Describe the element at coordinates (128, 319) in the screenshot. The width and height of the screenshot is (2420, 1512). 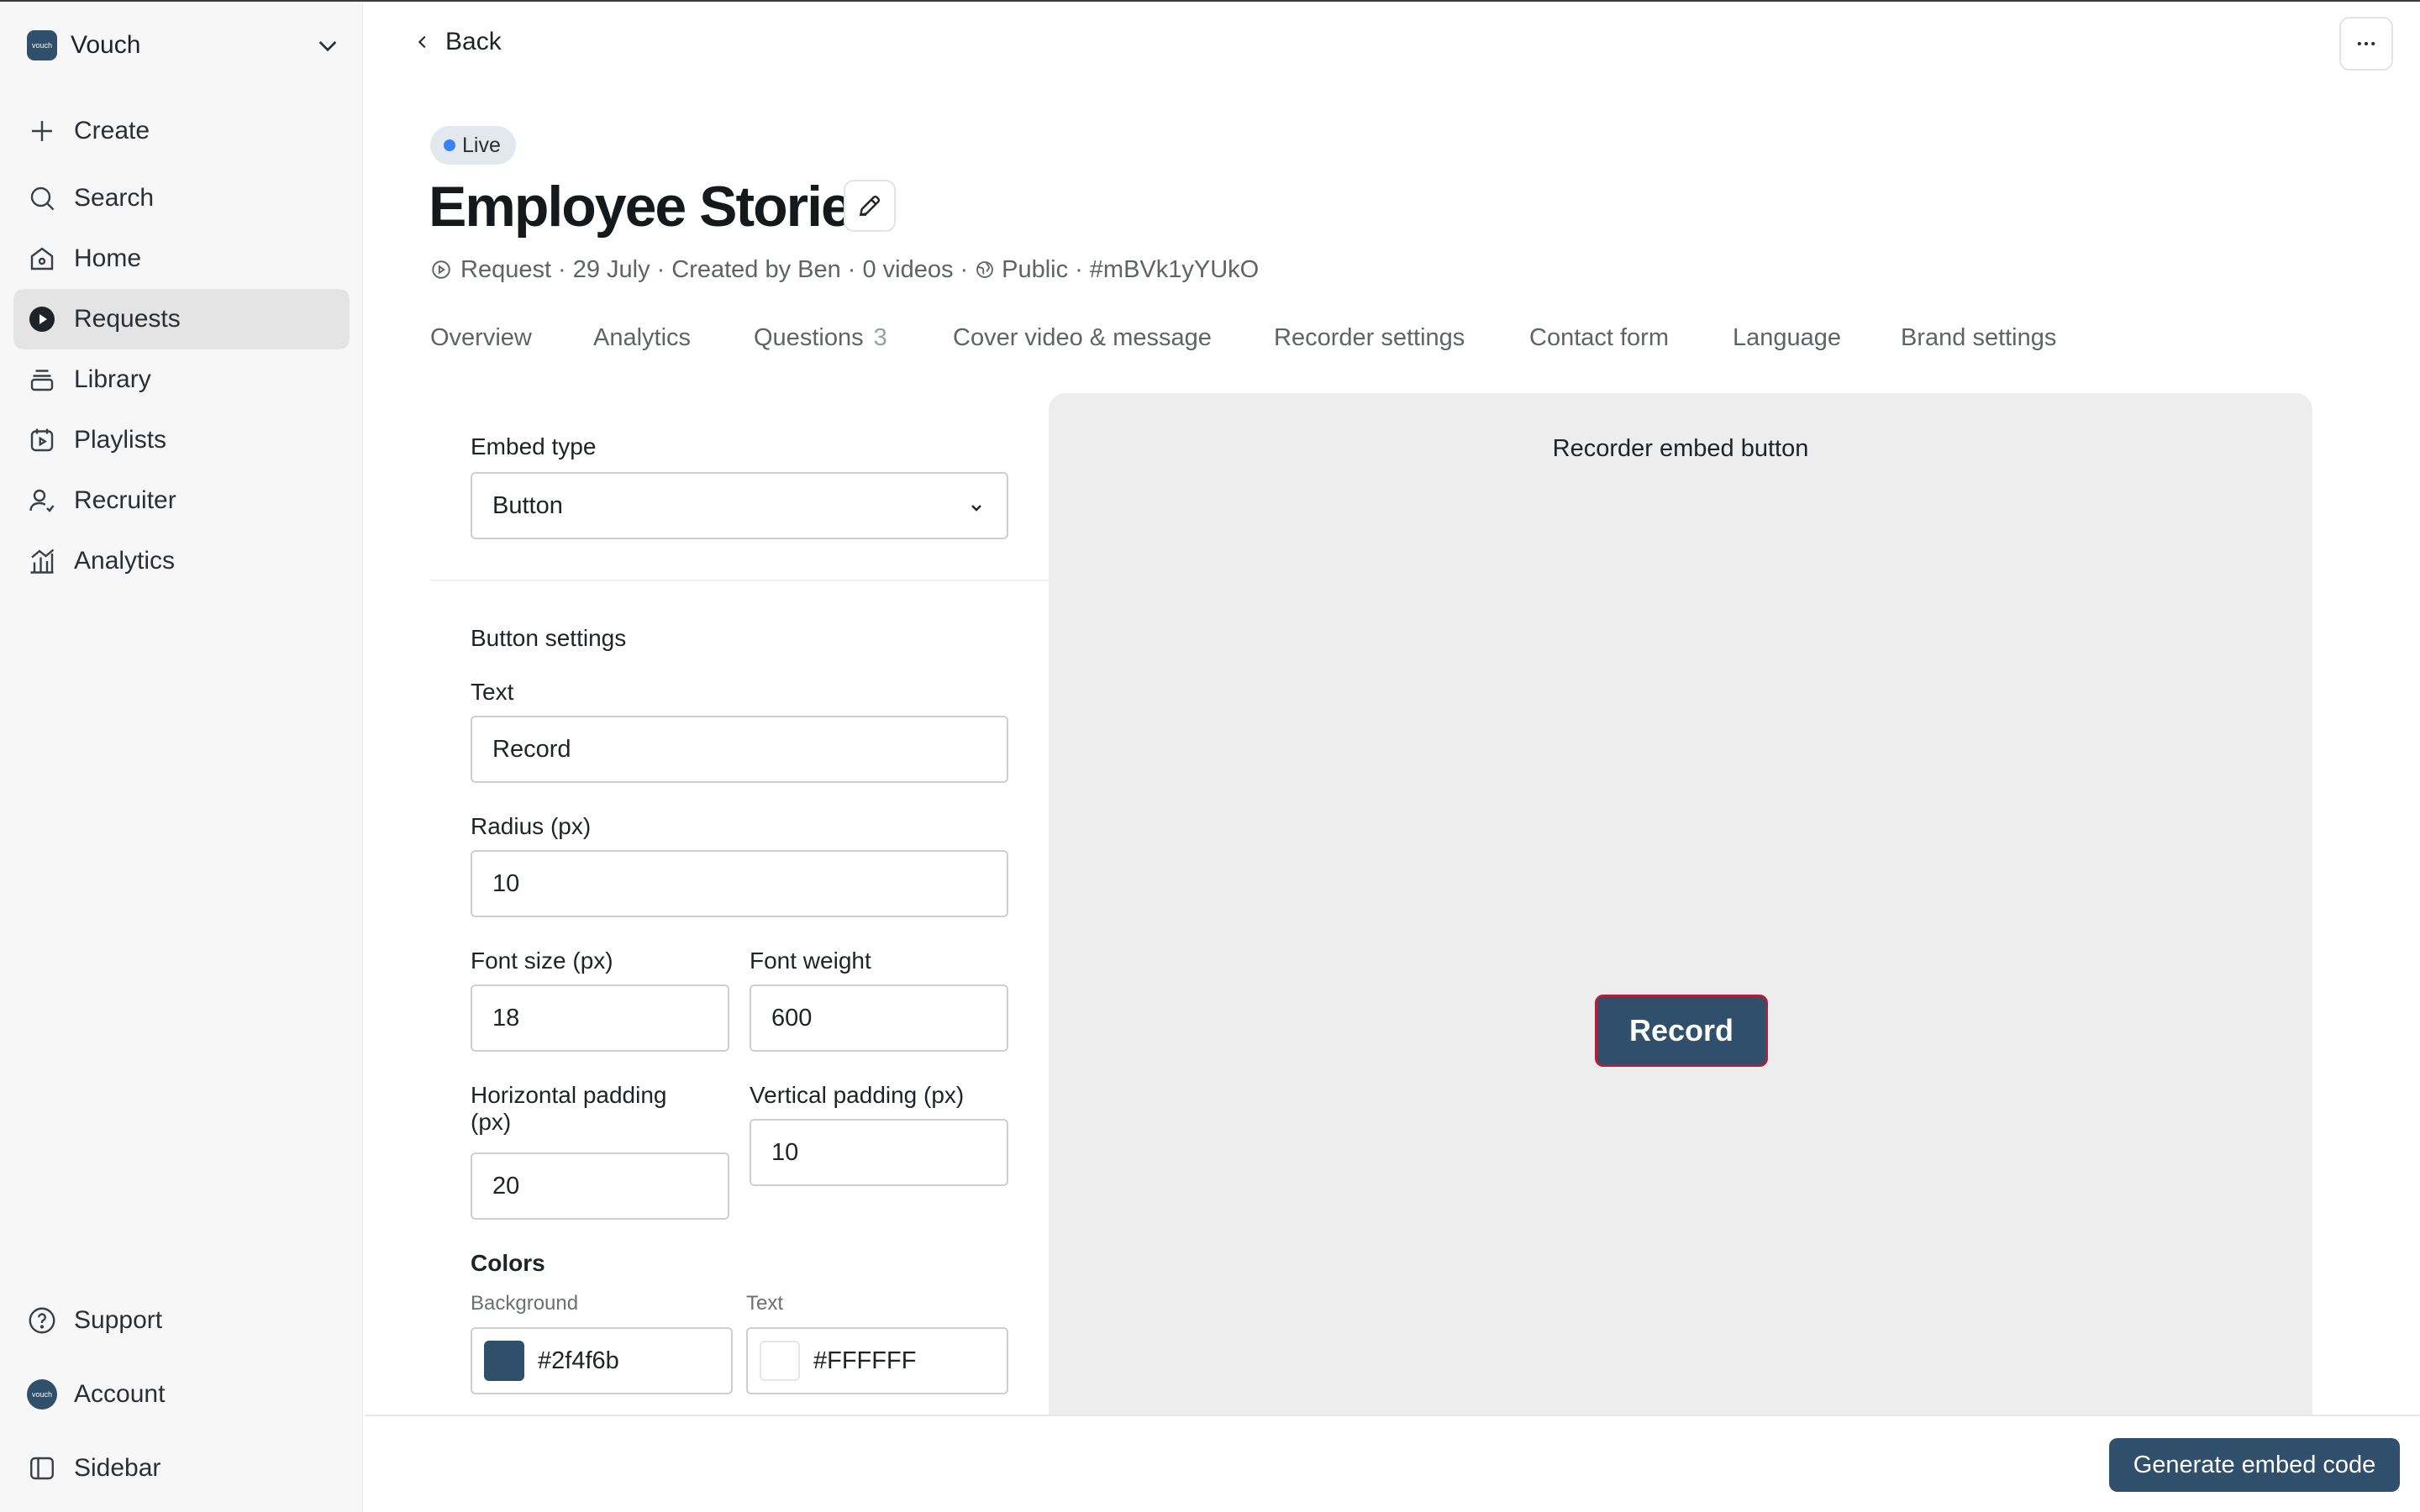
I see `sidebar-item-label: Requests` at that location.